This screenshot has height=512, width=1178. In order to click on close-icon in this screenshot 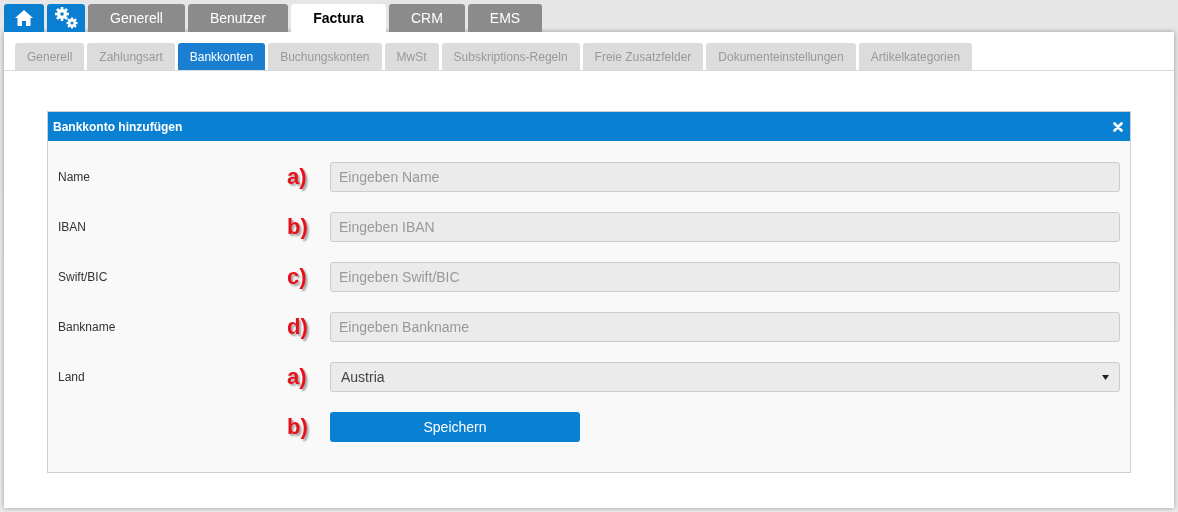, I will do `click(1118, 126)`.